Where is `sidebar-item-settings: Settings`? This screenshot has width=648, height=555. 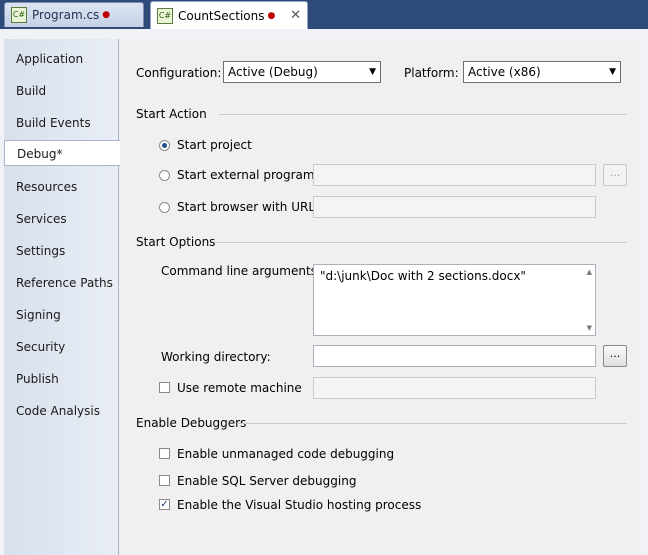 sidebar-item-settings: Settings is located at coordinates (40, 251).